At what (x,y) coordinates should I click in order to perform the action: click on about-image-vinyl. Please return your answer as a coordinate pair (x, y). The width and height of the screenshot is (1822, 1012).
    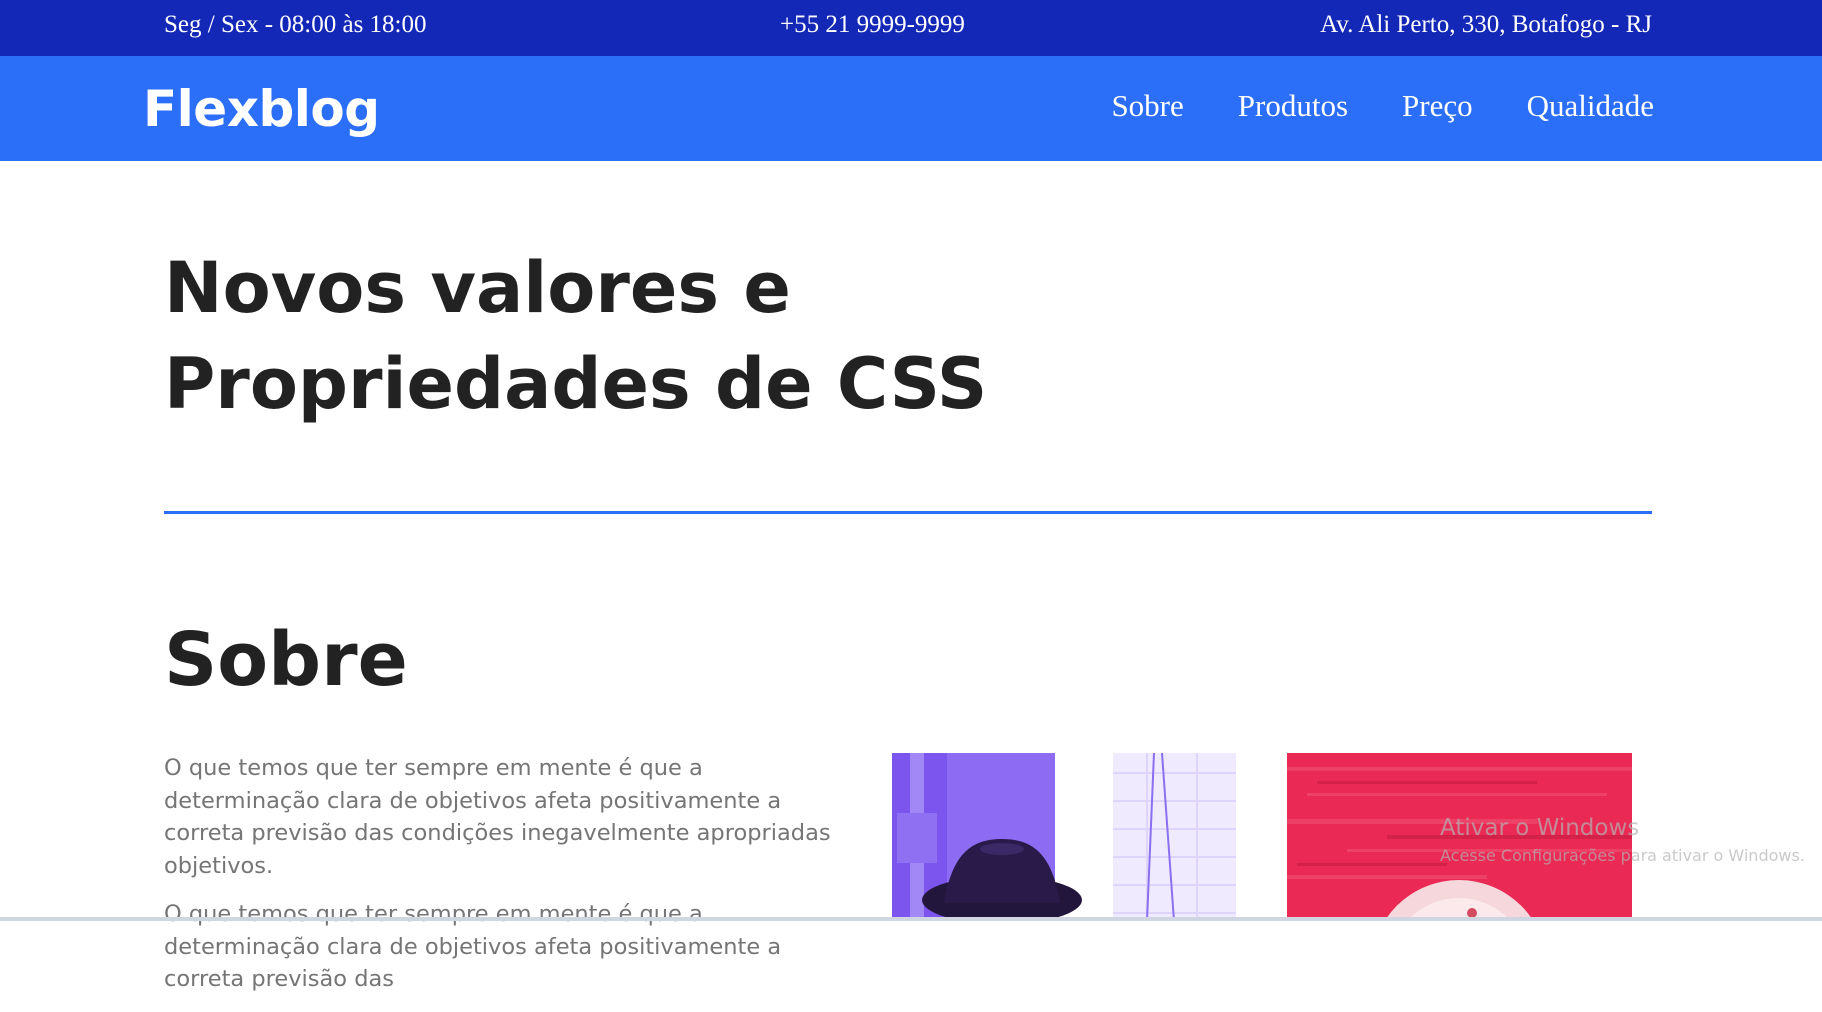
    Looking at the image, I should click on (1459, 837).